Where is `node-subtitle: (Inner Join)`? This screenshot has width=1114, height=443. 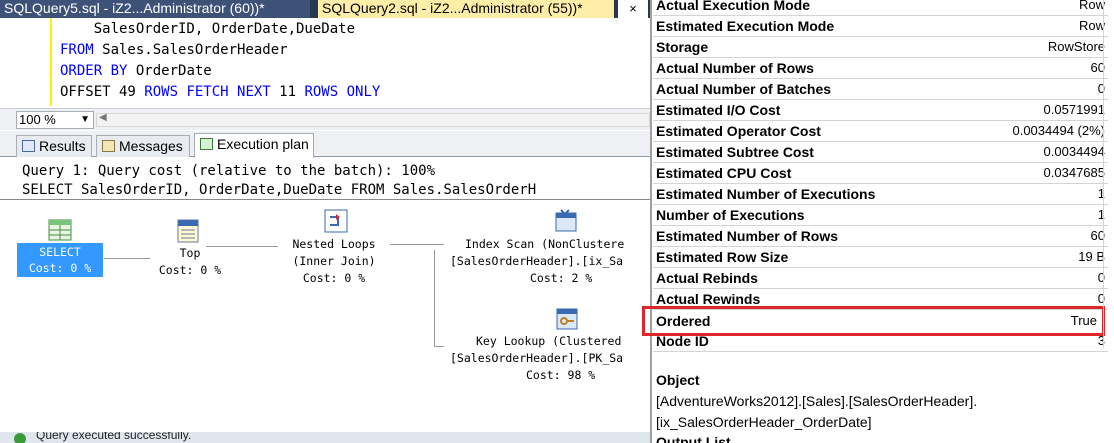 node-subtitle: (Inner Join) is located at coordinates (334, 261).